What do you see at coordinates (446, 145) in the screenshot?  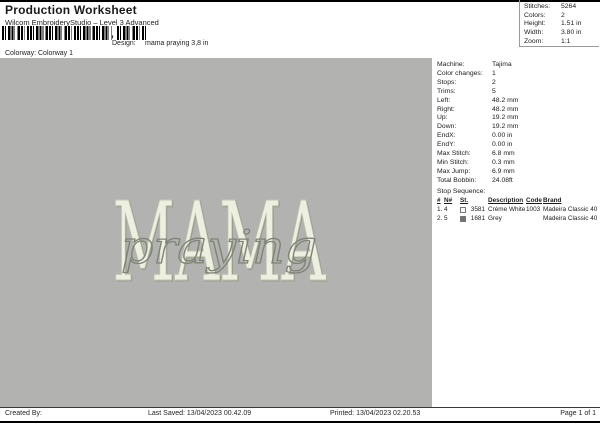 I see `info-label: EndY:` at bounding box center [446, 145].